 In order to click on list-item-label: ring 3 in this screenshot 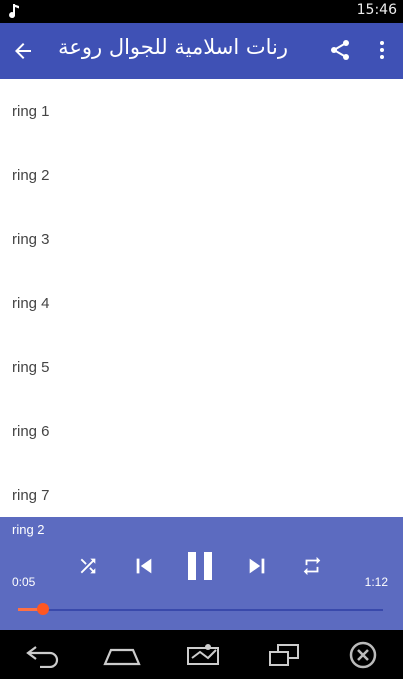, I will do `click(31, 239)`.